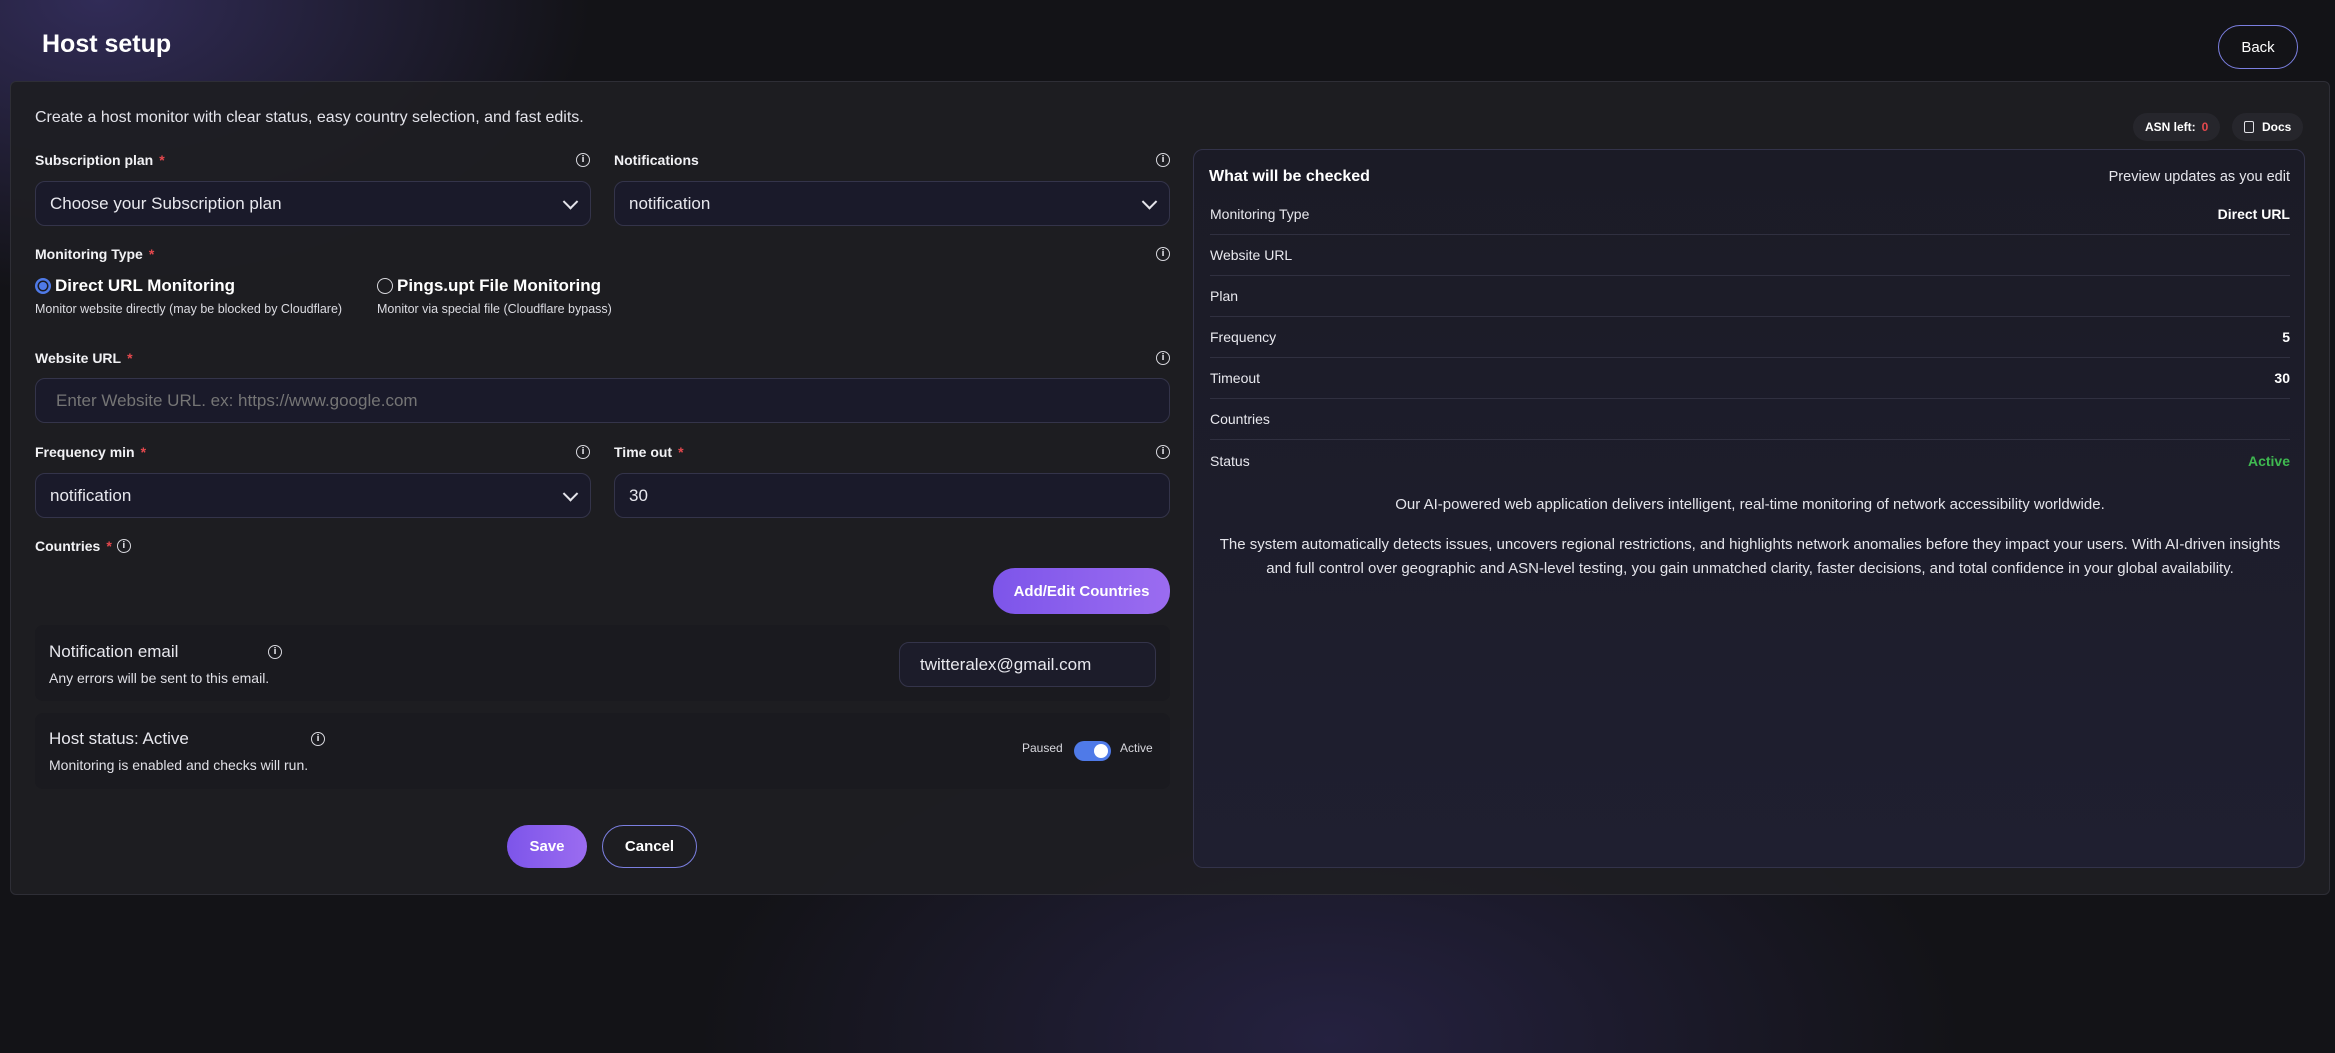 The image size is (2335, 1053). I want to click on toggle-on-label: Active, so click(1136, 748).